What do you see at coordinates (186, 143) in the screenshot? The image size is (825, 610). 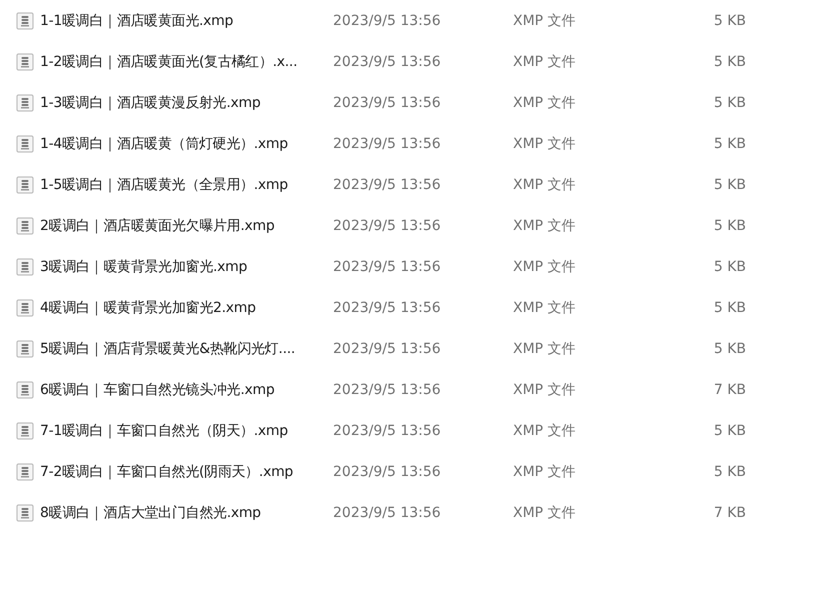 I see `file-name: 1-4暖调白｜酒店暖黄（筒灯硬光）.xmp` at bounding box center [186, 143].